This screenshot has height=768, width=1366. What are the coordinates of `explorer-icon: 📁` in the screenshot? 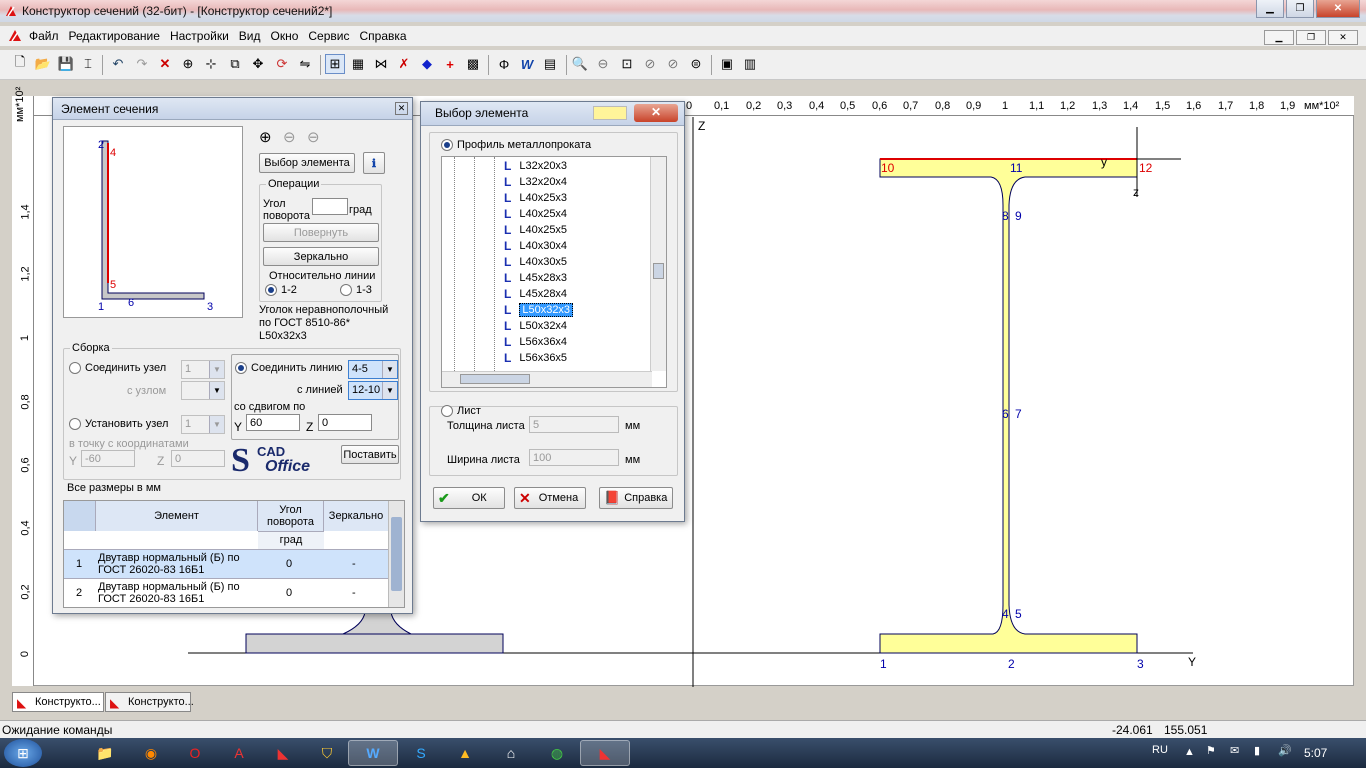 It's located at (105, 753).